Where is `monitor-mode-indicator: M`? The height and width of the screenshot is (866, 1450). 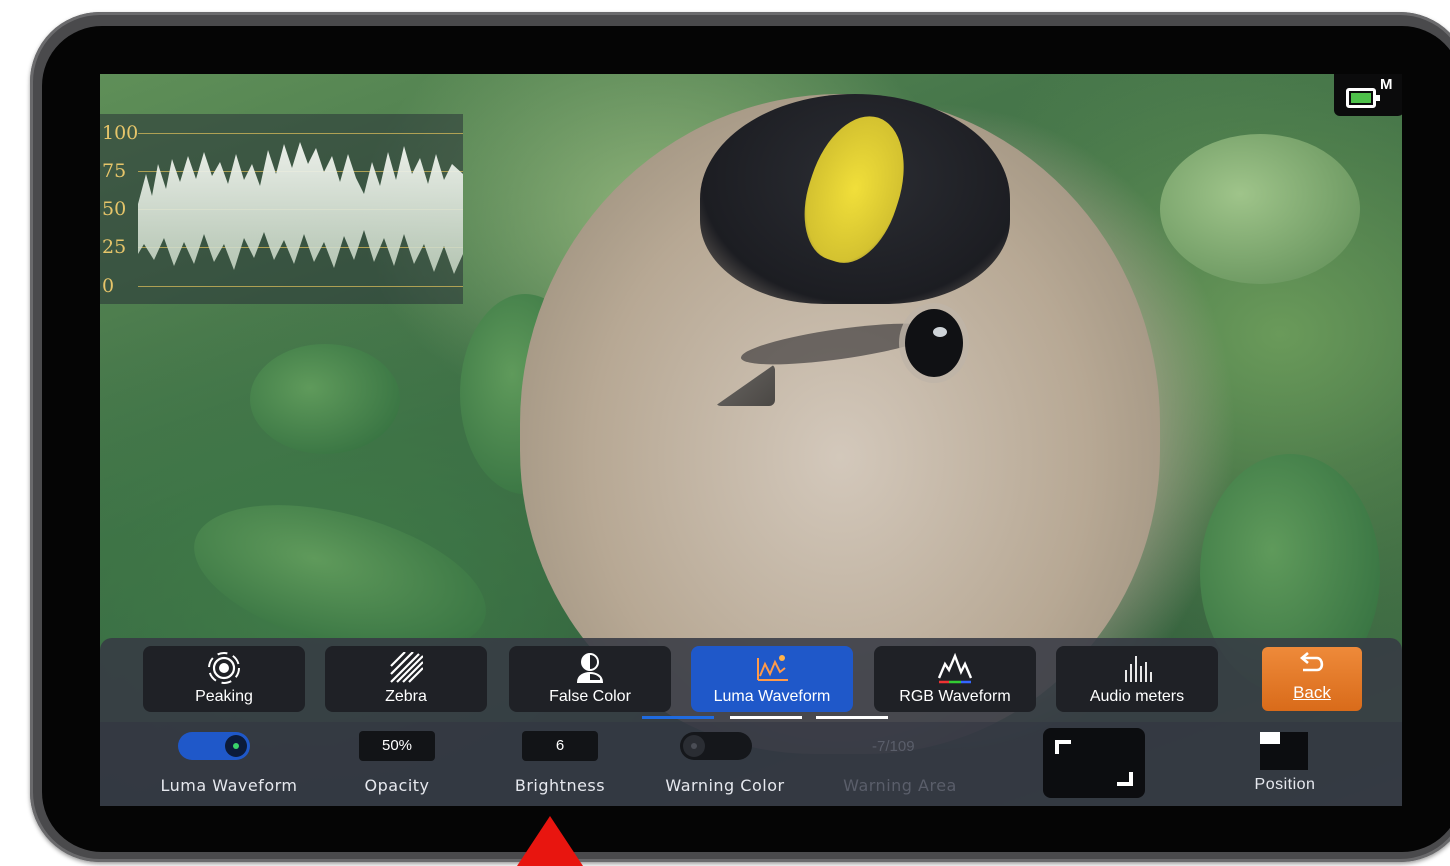
monitor-mode-indicator: M is located at coordinates (1368, 95).